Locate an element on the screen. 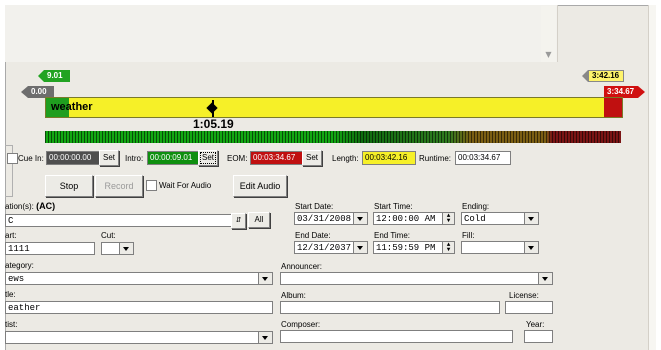 The image size is (661, 350). cue-in-time: 00:00:00.00 is located at coordinates (73, 158).